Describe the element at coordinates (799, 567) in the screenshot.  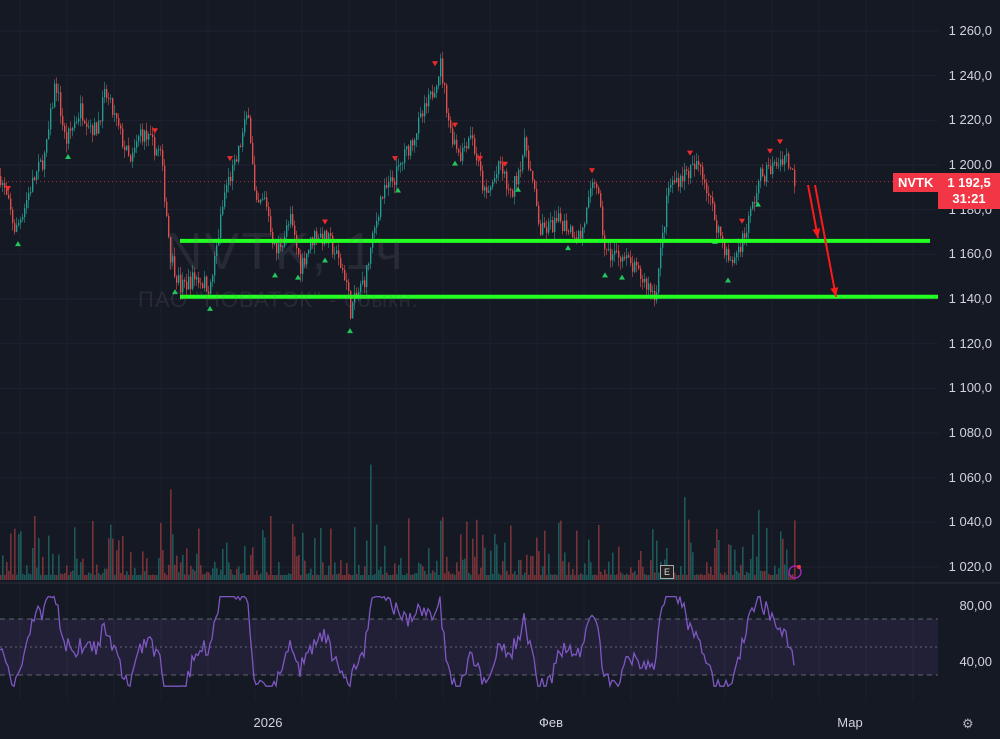
I see `notification-dot` at that location.